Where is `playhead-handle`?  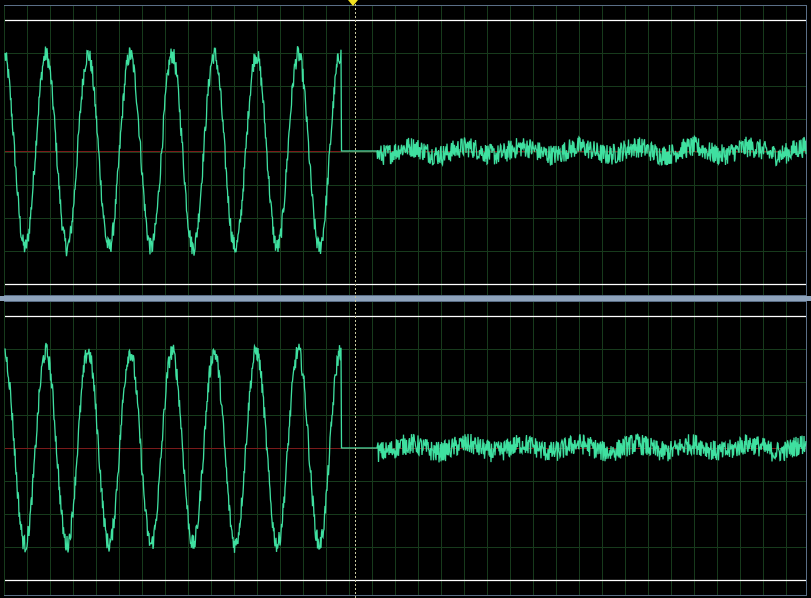 playhead-handle is located at coordinates (354, 299).